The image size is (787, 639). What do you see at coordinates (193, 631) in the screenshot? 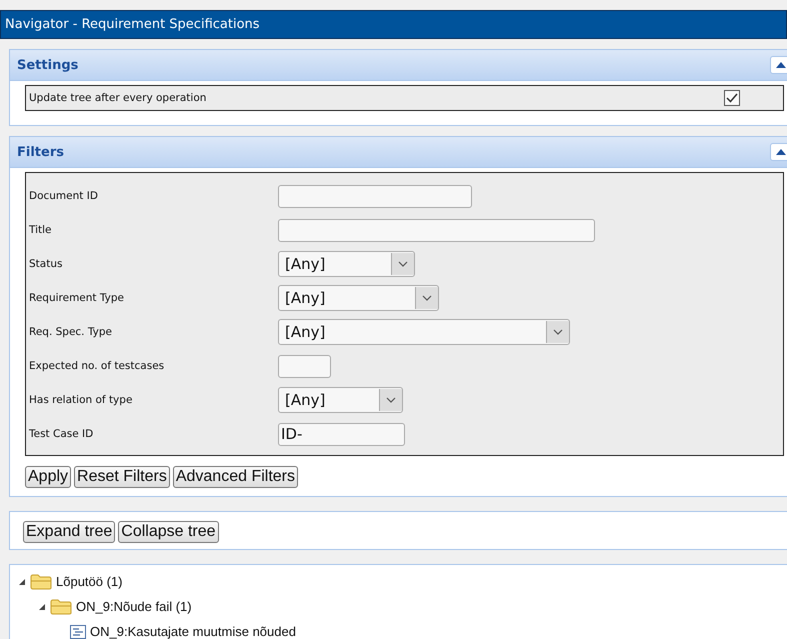
I see `tree-item: ON_9:Kasutajate muutmise nõuded` at bounding box center [193, 631].